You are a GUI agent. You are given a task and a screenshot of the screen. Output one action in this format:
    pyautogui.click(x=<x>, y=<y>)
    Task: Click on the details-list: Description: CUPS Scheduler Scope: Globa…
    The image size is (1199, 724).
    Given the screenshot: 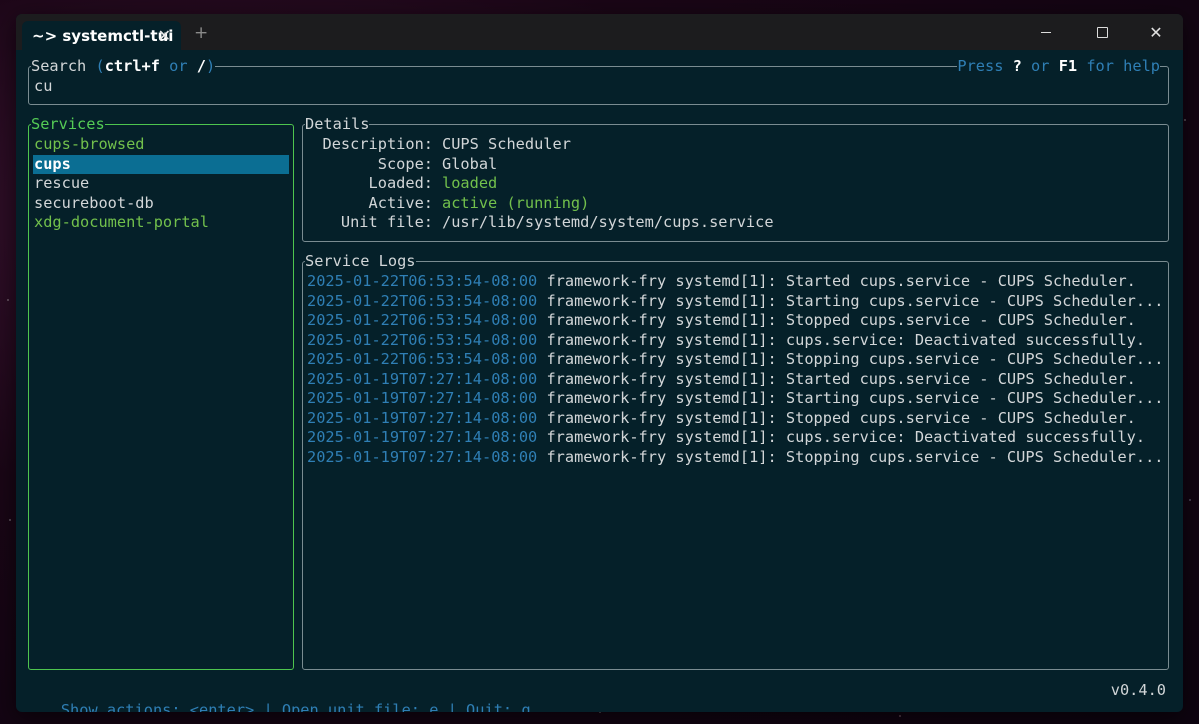 What is the action you would take?
    pyautogui.click(x=538, y=184)
    